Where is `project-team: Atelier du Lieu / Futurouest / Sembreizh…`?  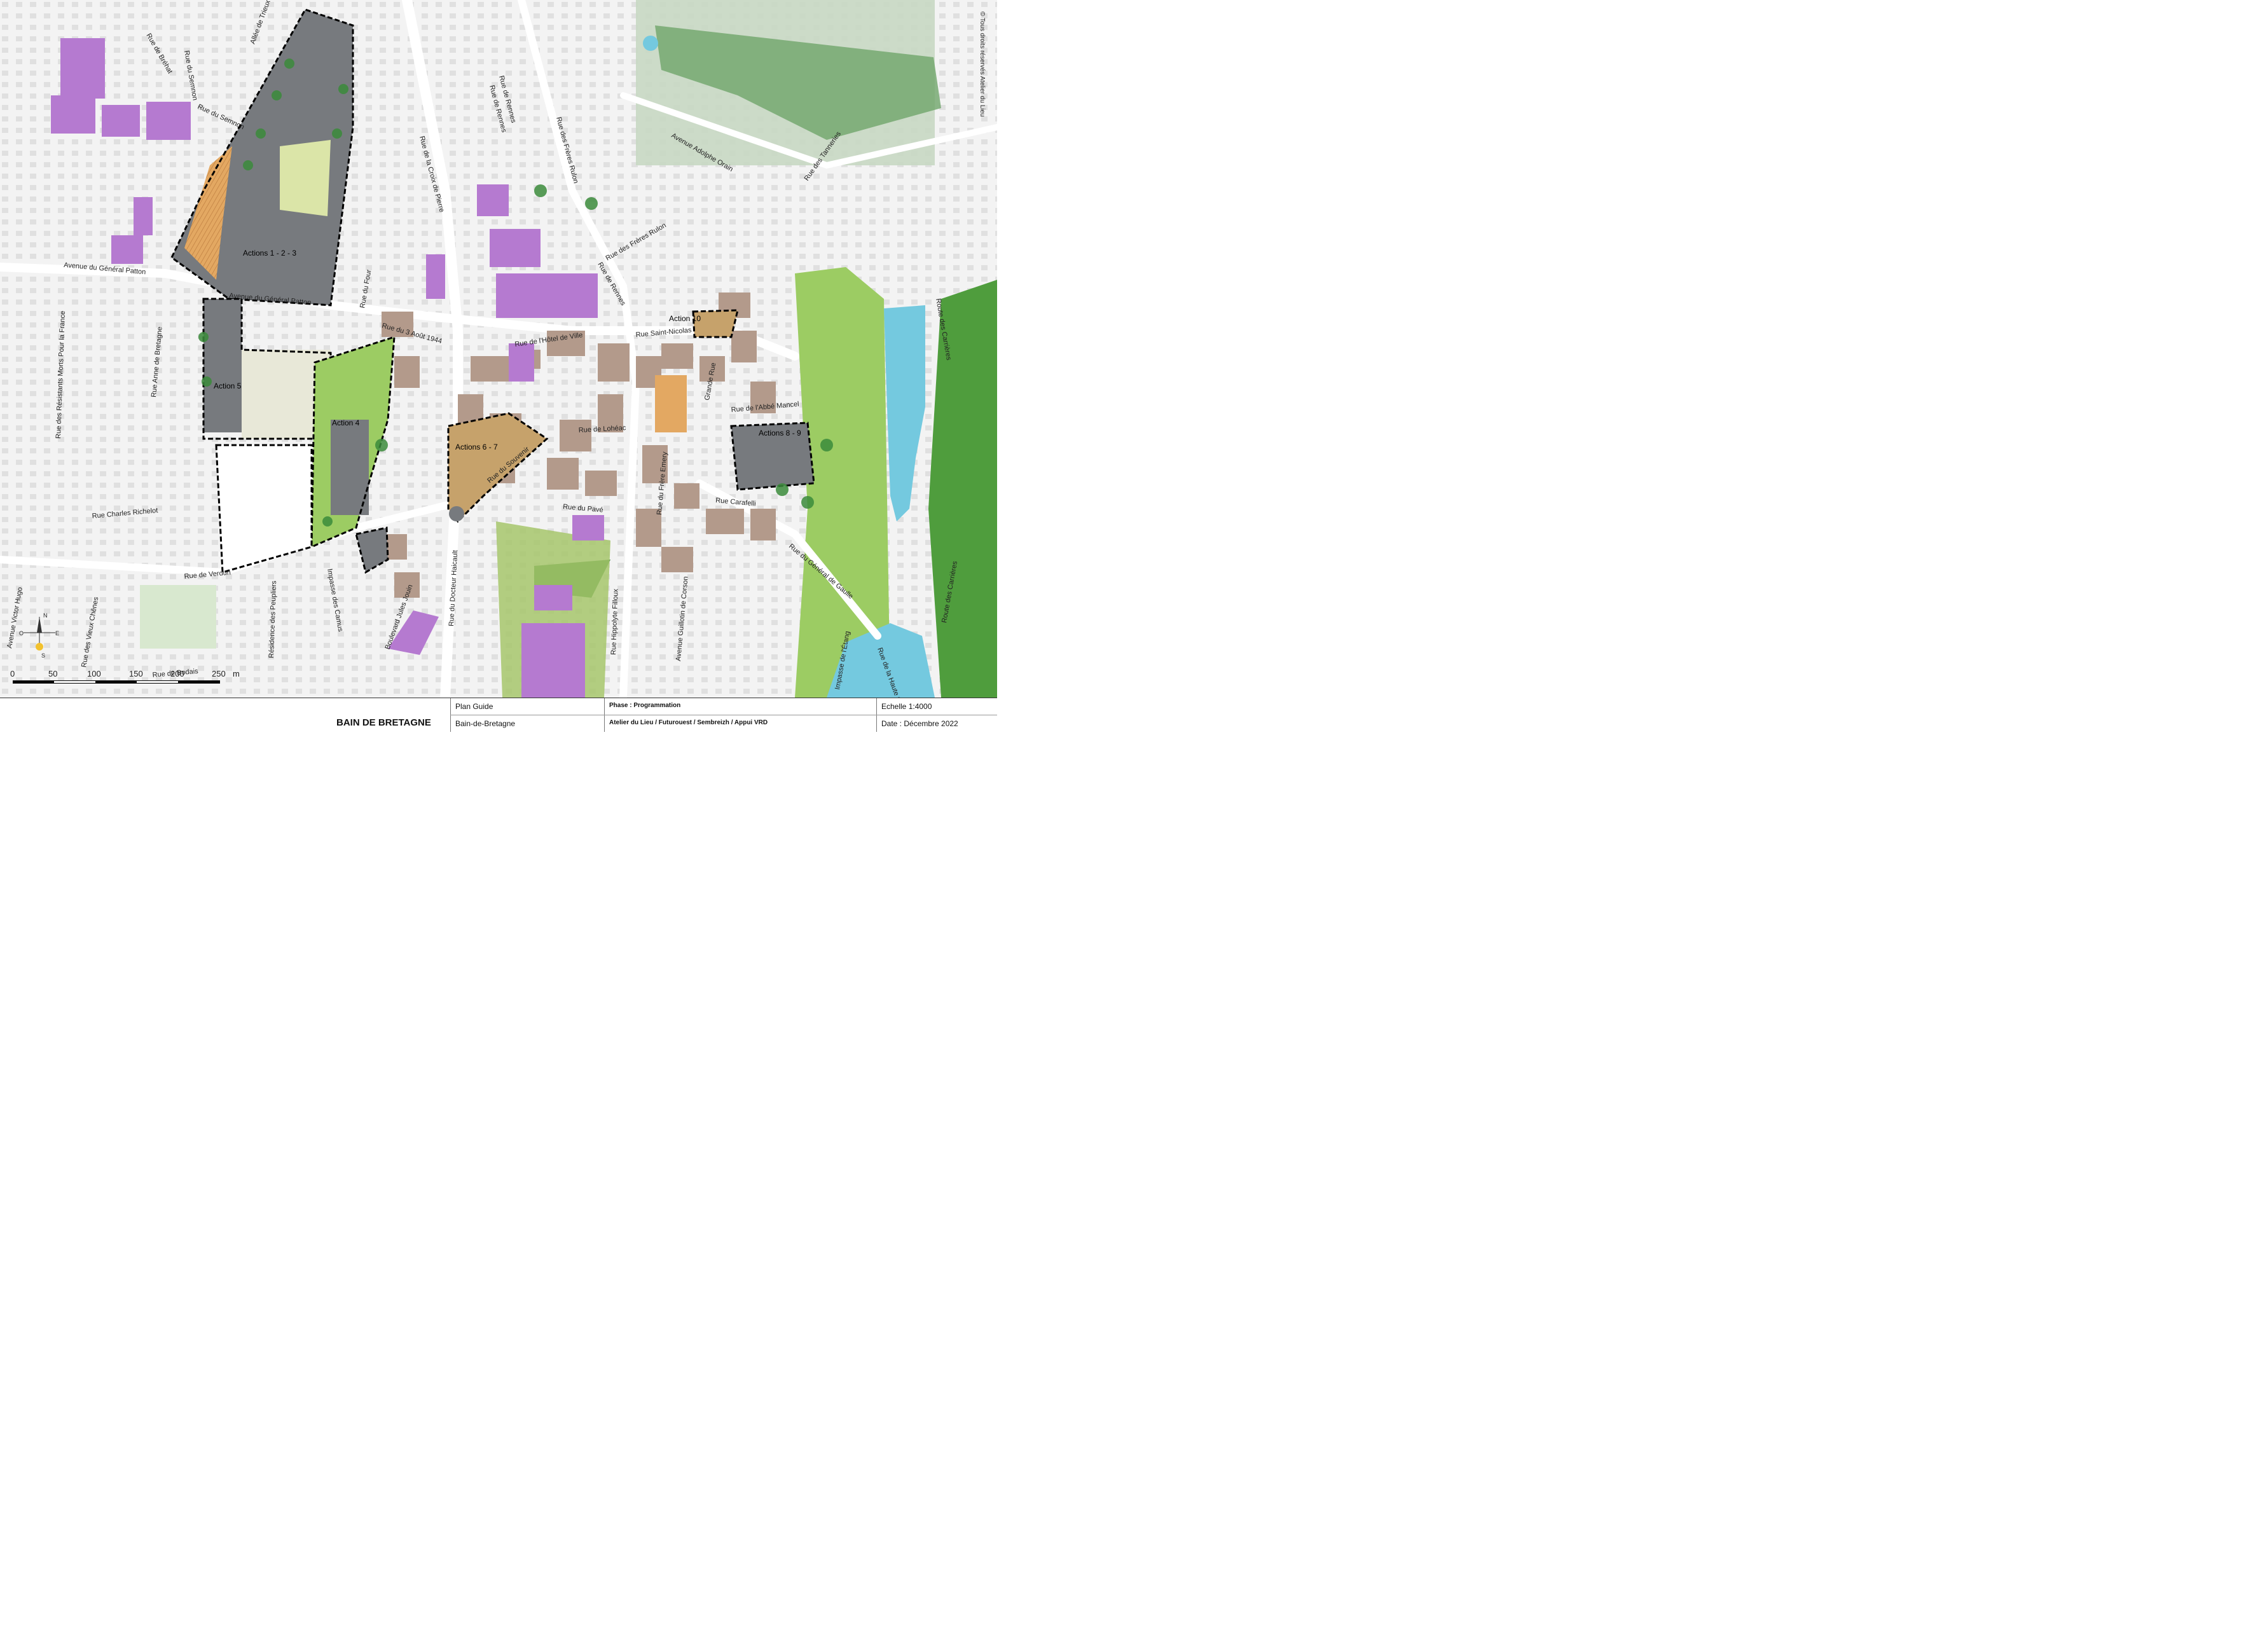 project-team: Atelier du Lieu / Futurouest / Sembreizh… is located at coordinates (688, 722).